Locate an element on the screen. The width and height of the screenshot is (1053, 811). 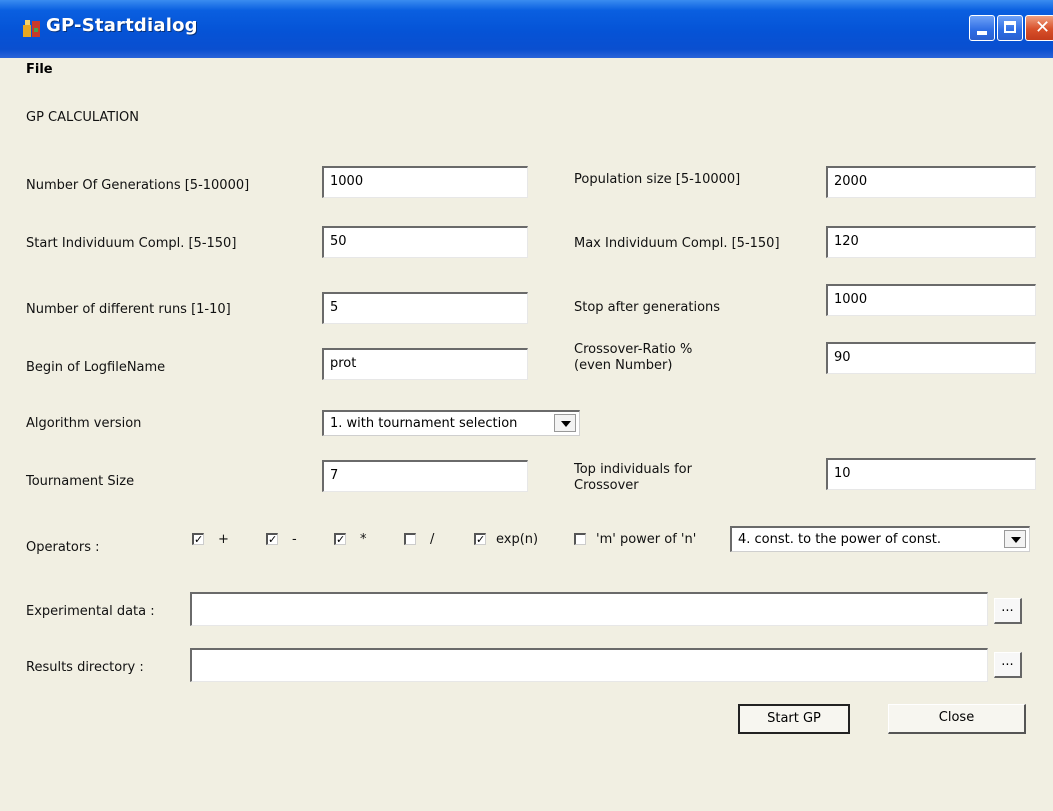
stop-after-label: Stop after generations is located at coordinates (647, 307).